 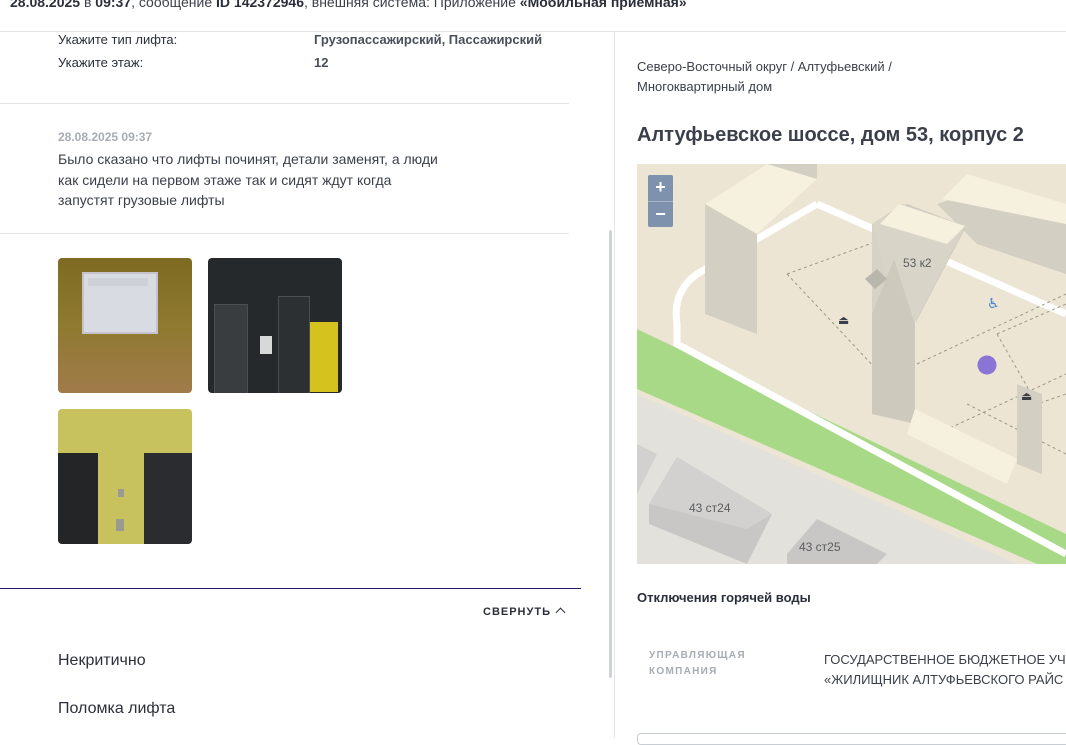 I want to click on pane-divider, so click(x=614, y=385).